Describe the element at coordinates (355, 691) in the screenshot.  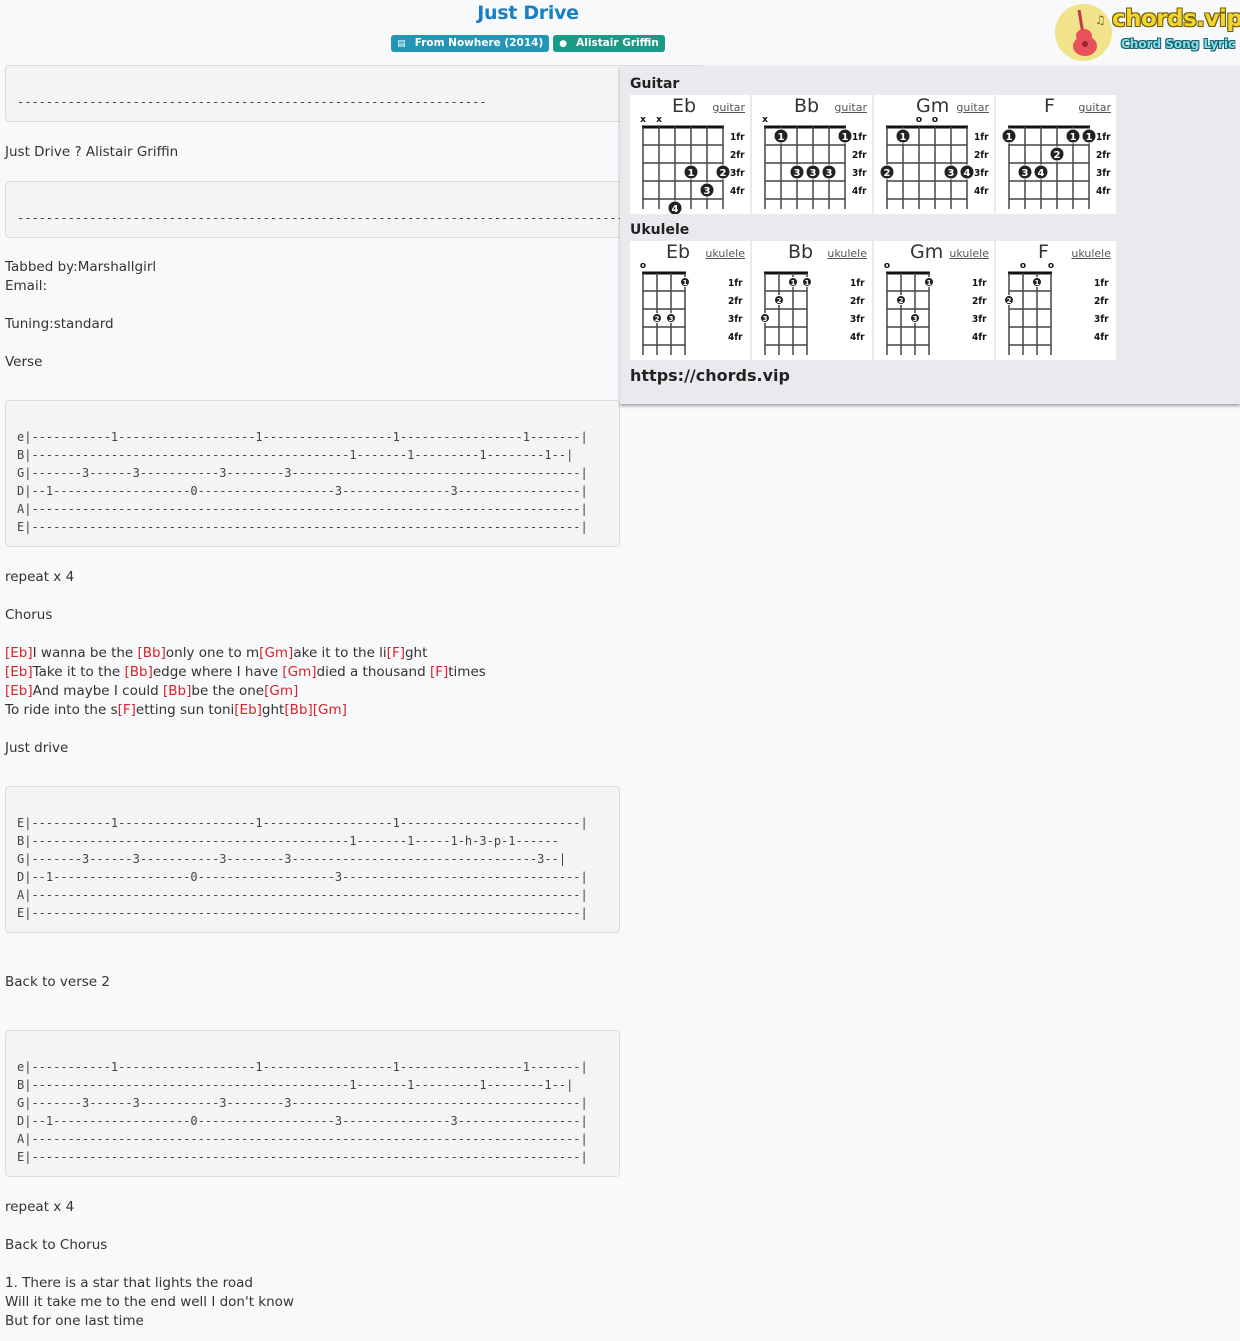
I see `lyric-line: [Eb]And maybe I could [Bb]be the one[Gm]` at that location.